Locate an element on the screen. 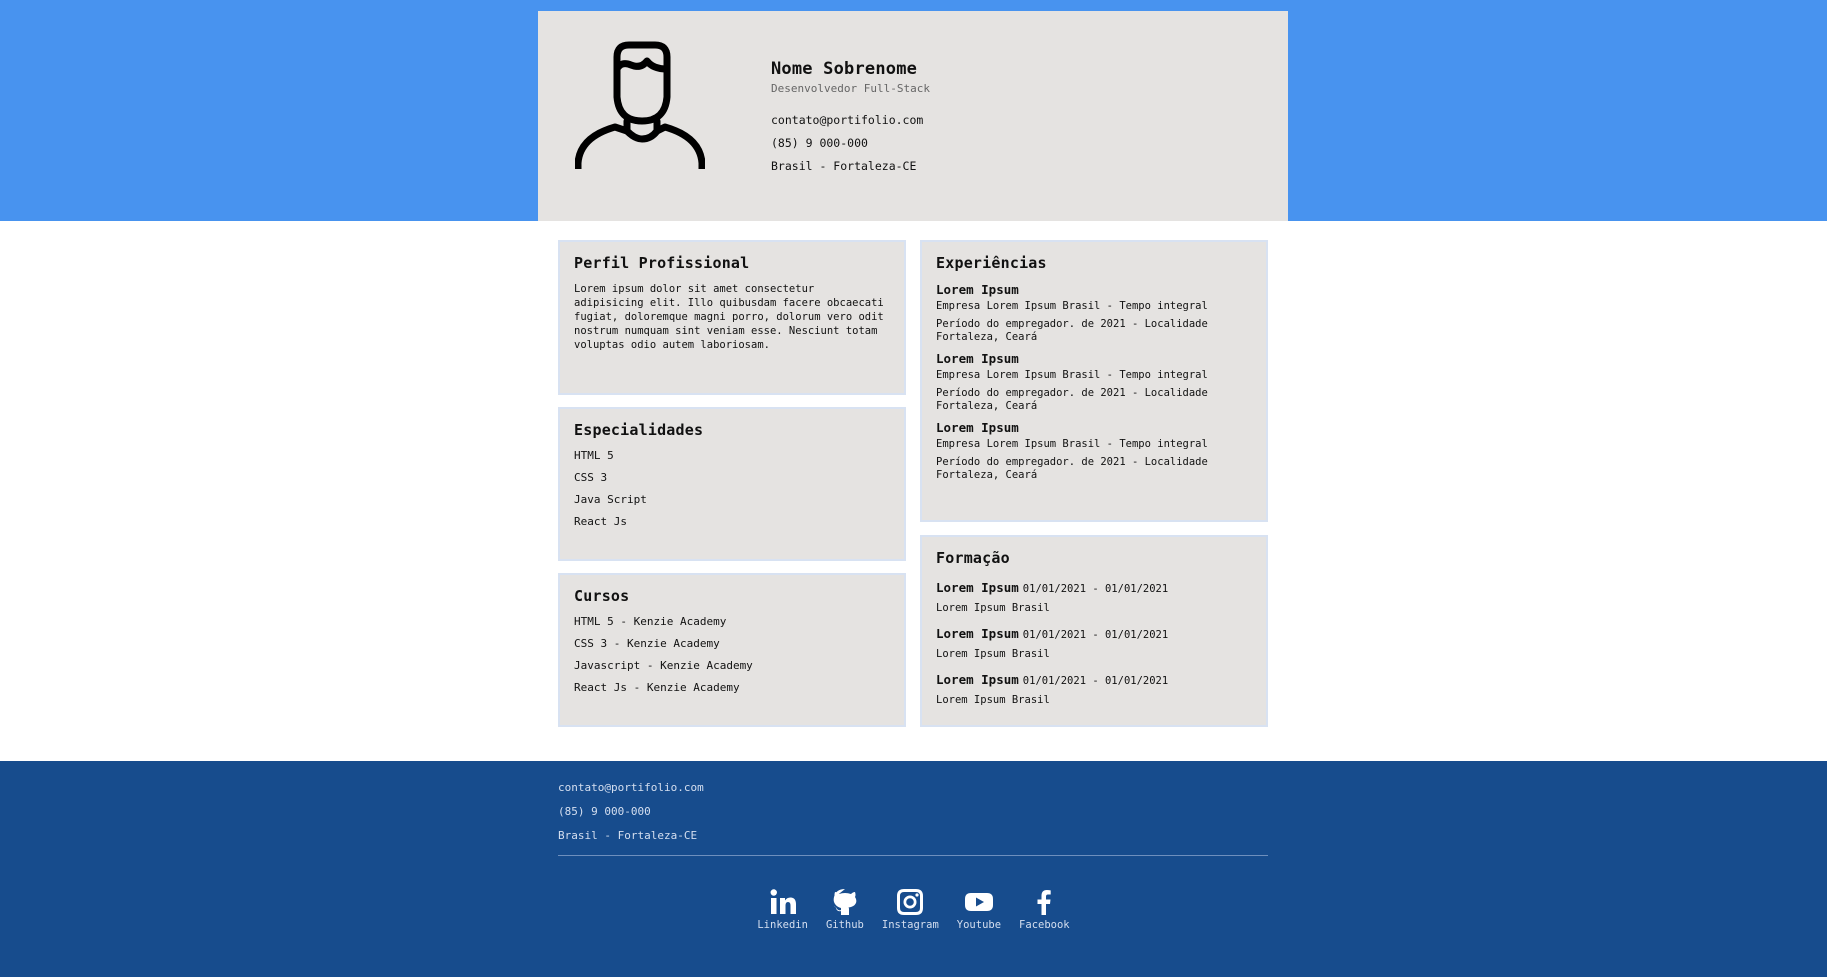 Image resolution: width=1827 pixels, height=977 pixels. social-label: Github is located at coordinates (844, 925).